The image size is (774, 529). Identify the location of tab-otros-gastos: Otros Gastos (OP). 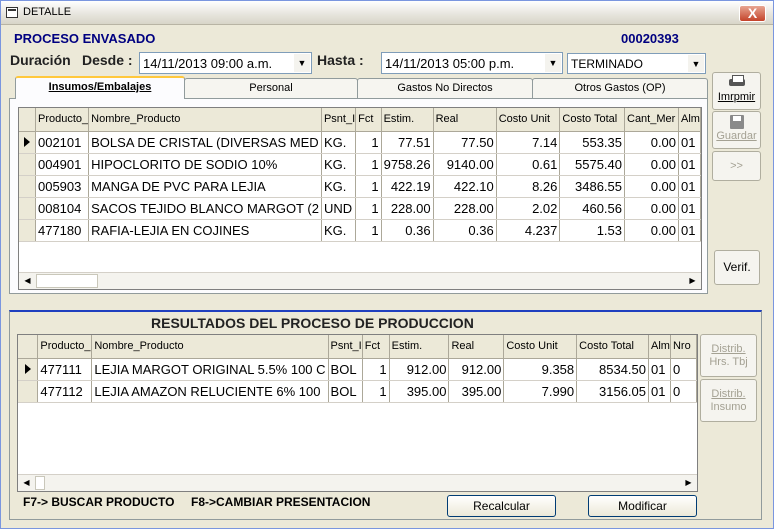
(620, 88).